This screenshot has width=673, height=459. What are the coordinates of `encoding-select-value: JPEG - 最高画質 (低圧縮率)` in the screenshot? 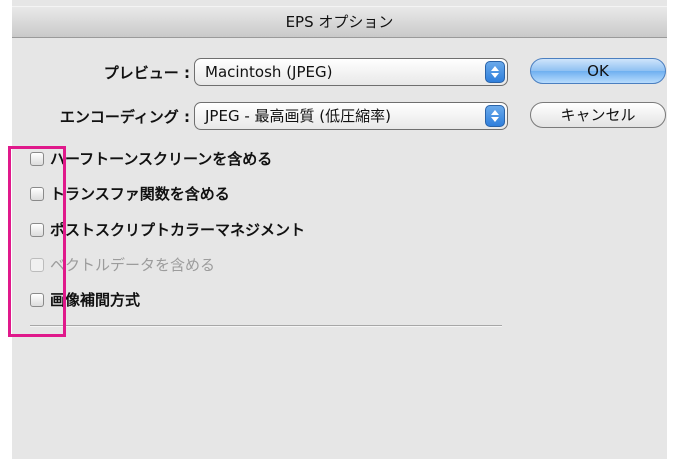 It's located at (298, 116).